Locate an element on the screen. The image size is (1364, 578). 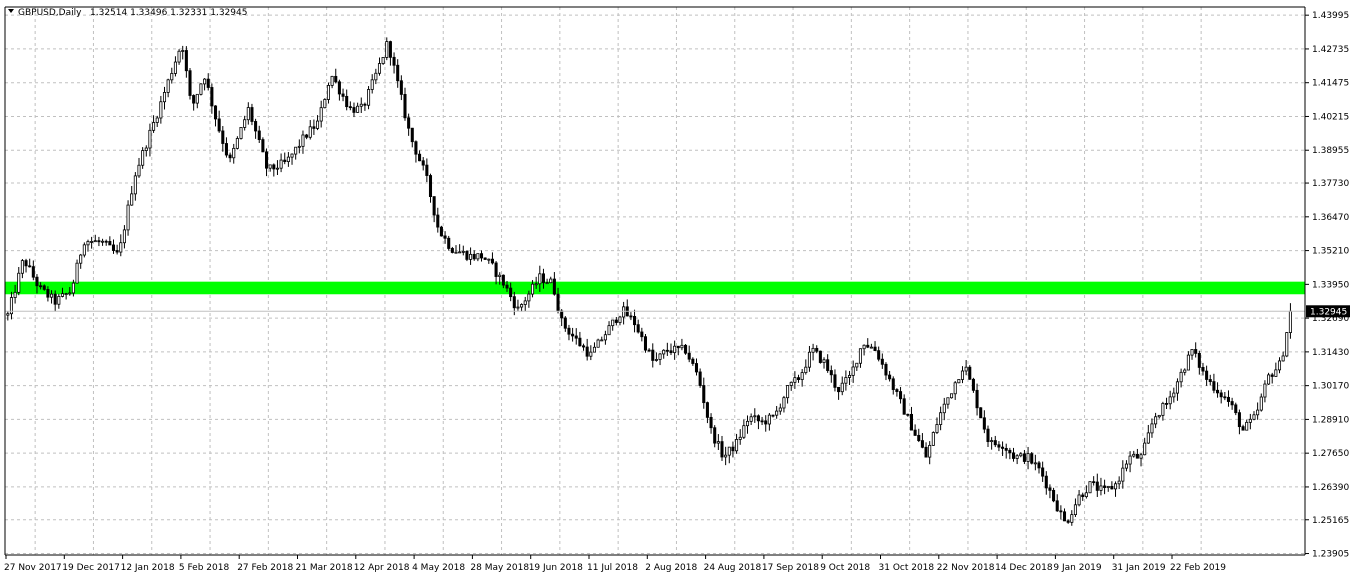
current-price-badge: 1.32945 is located at coordinates (1328, 311).